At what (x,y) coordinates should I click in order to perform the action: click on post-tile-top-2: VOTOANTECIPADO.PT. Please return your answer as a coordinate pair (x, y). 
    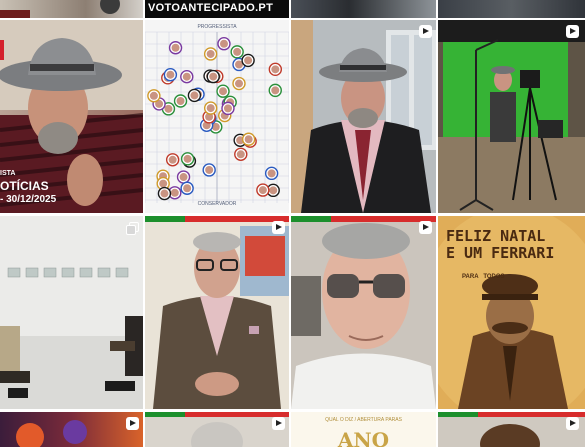
    Looking at the image, I should click on (217, 9).